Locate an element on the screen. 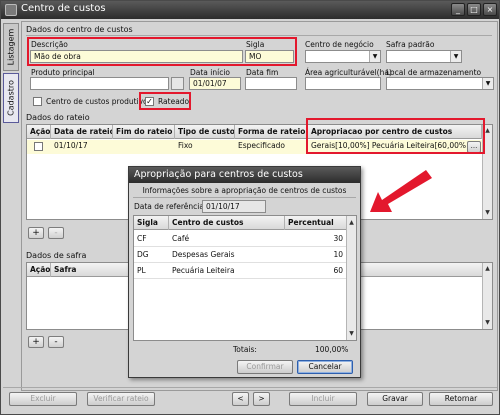 The height and width of the screenshot is (415, 500). dialog-title-bar: Apropriação para centros de custos is located at coordinates (244, 175).